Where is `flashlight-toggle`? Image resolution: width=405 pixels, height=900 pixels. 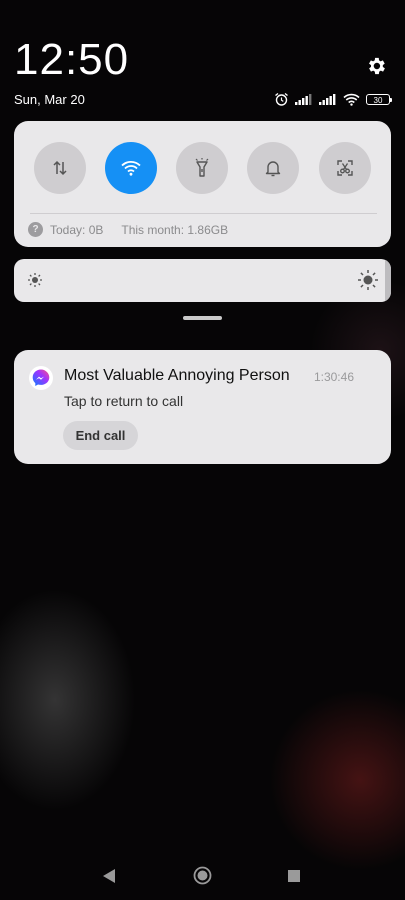 flashlight-toggle is located at coordinates (202, 168).